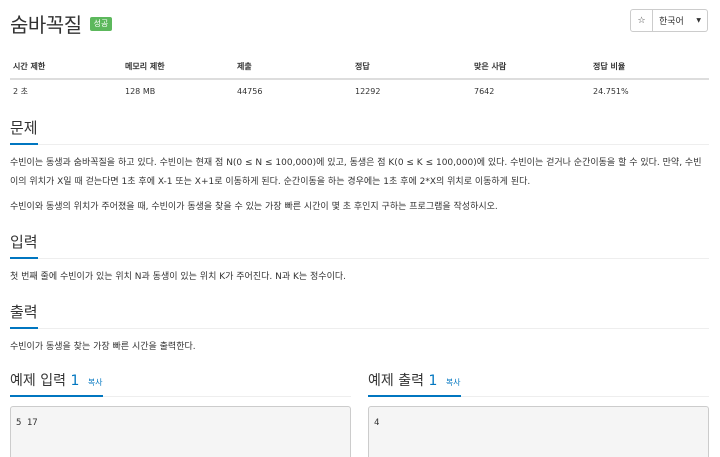 Image resolution: width=720 pixels, height=457 pixels. Describe the element at coordinates (698, 20) in the screenshot. I see `caret-down-icon: ▼` at that location.